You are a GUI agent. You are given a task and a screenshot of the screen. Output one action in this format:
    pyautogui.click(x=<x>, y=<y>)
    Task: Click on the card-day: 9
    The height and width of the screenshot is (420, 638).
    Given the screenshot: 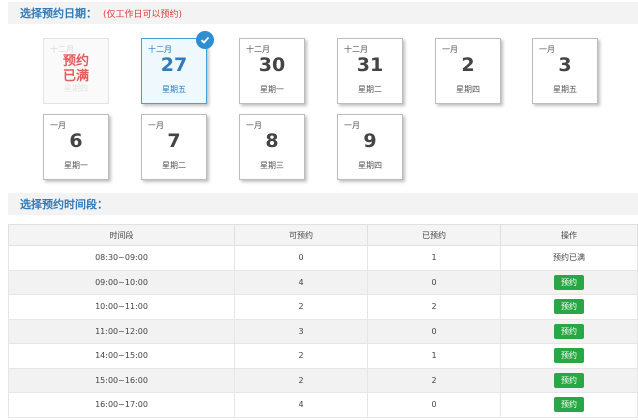 What is the action you would take?
    pyautogui.click(x=370, y=141)
    